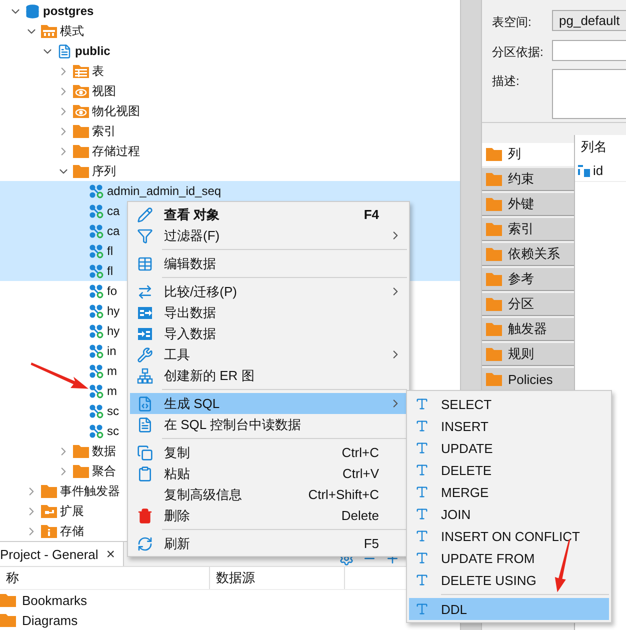  Describe the element at coordinates (104, 131) in the screenshot. I see `tree-item-label: 索引` at that location.